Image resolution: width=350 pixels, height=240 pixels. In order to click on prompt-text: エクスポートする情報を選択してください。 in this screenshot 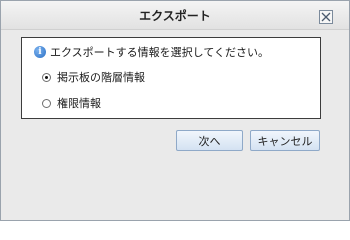, I will do `click(160, 52)`.